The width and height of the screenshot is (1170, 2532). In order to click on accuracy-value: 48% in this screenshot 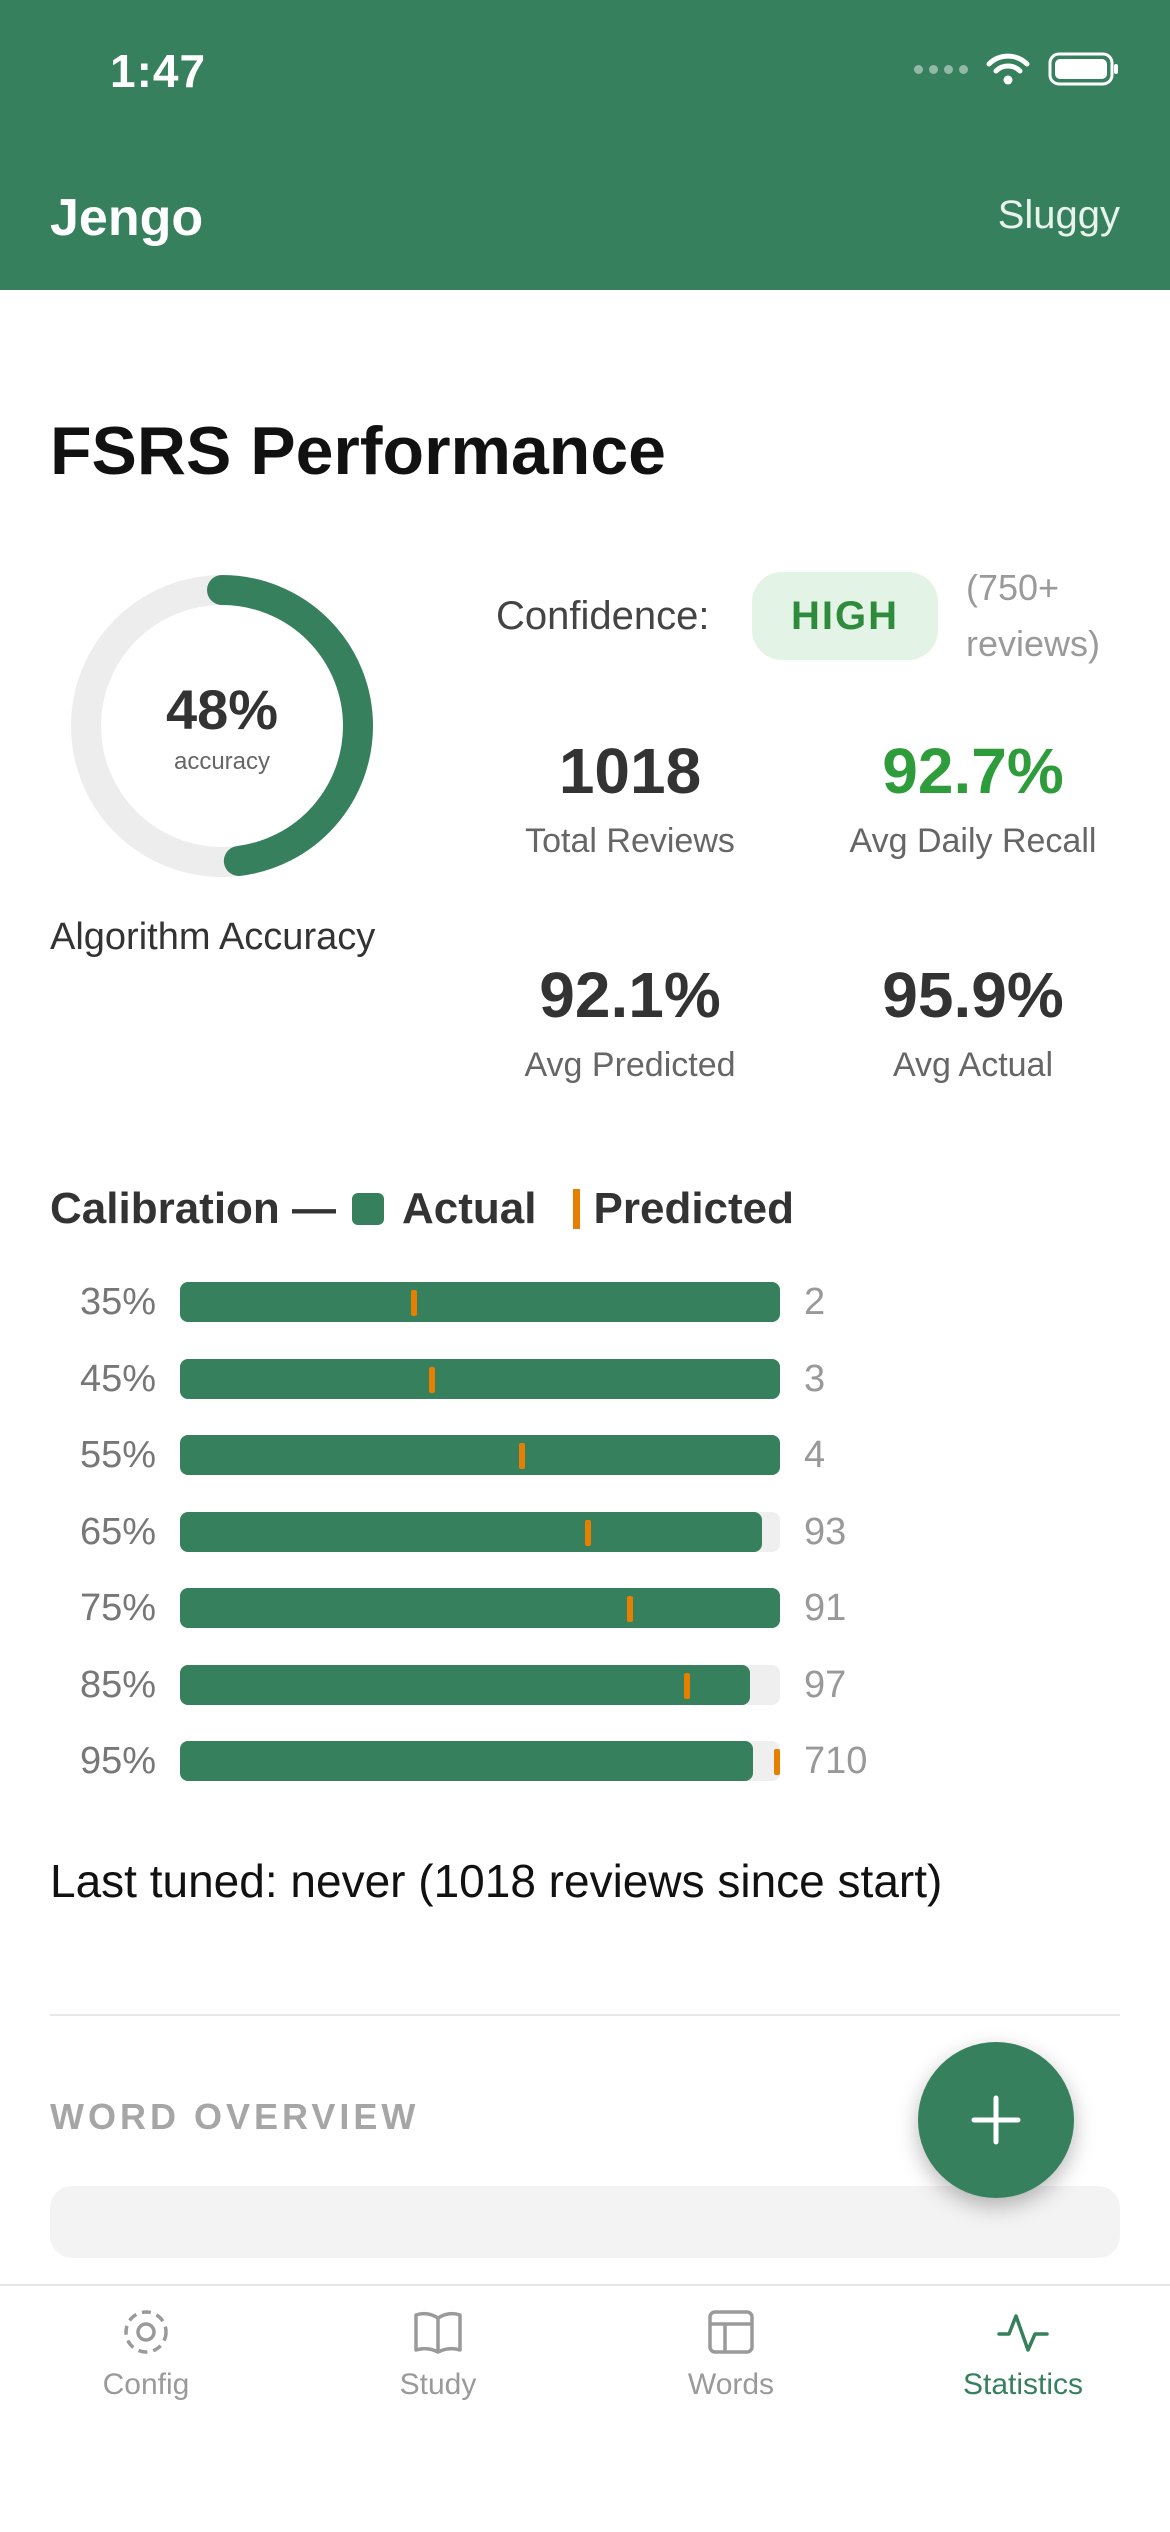, I will do `click(222, 709)`.